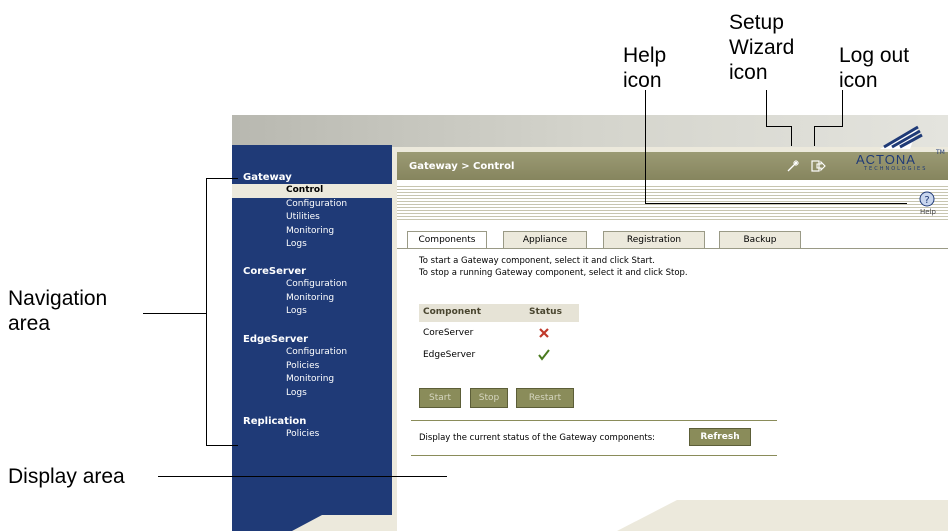 The height and width of the screenshot is (531, 948). I want to click on sidebar-notch, so click(342, 523).